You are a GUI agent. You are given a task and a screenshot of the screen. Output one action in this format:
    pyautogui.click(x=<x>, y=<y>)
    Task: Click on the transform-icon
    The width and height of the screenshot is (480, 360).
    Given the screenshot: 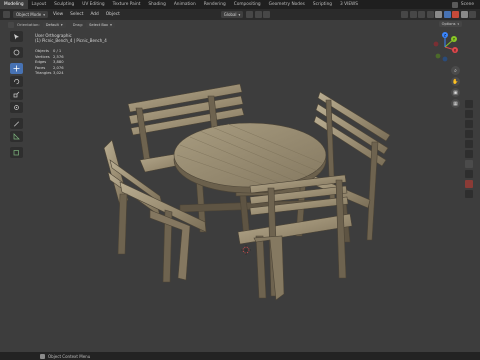 What is the action you would take?
    pyautogui.click(x=16, y=107)
    